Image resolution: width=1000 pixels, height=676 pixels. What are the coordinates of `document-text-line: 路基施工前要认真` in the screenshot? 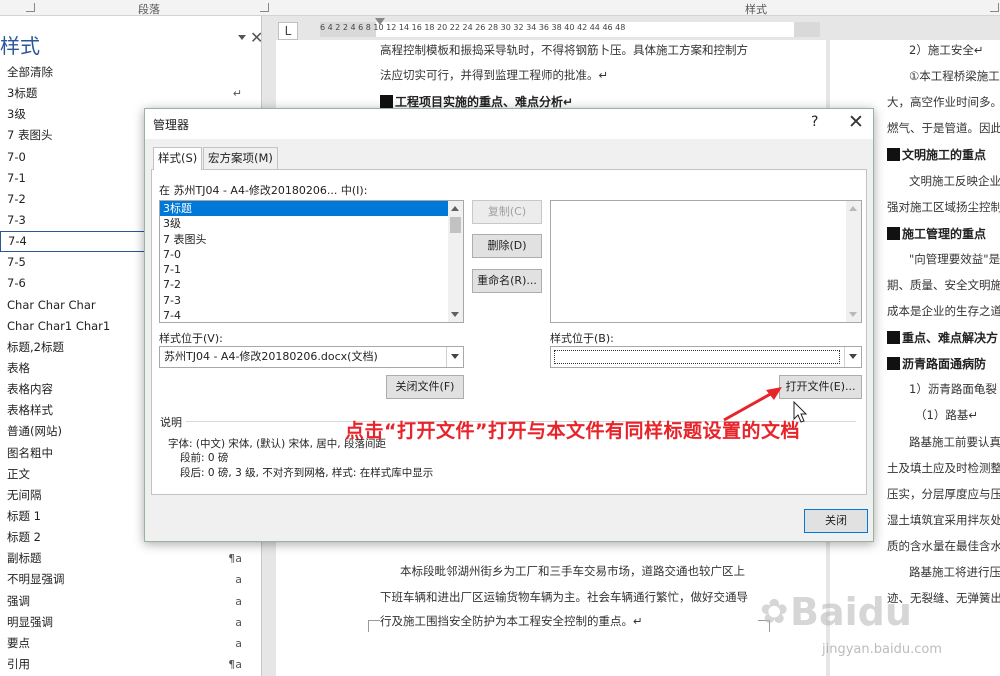 It's located at (954, 442).